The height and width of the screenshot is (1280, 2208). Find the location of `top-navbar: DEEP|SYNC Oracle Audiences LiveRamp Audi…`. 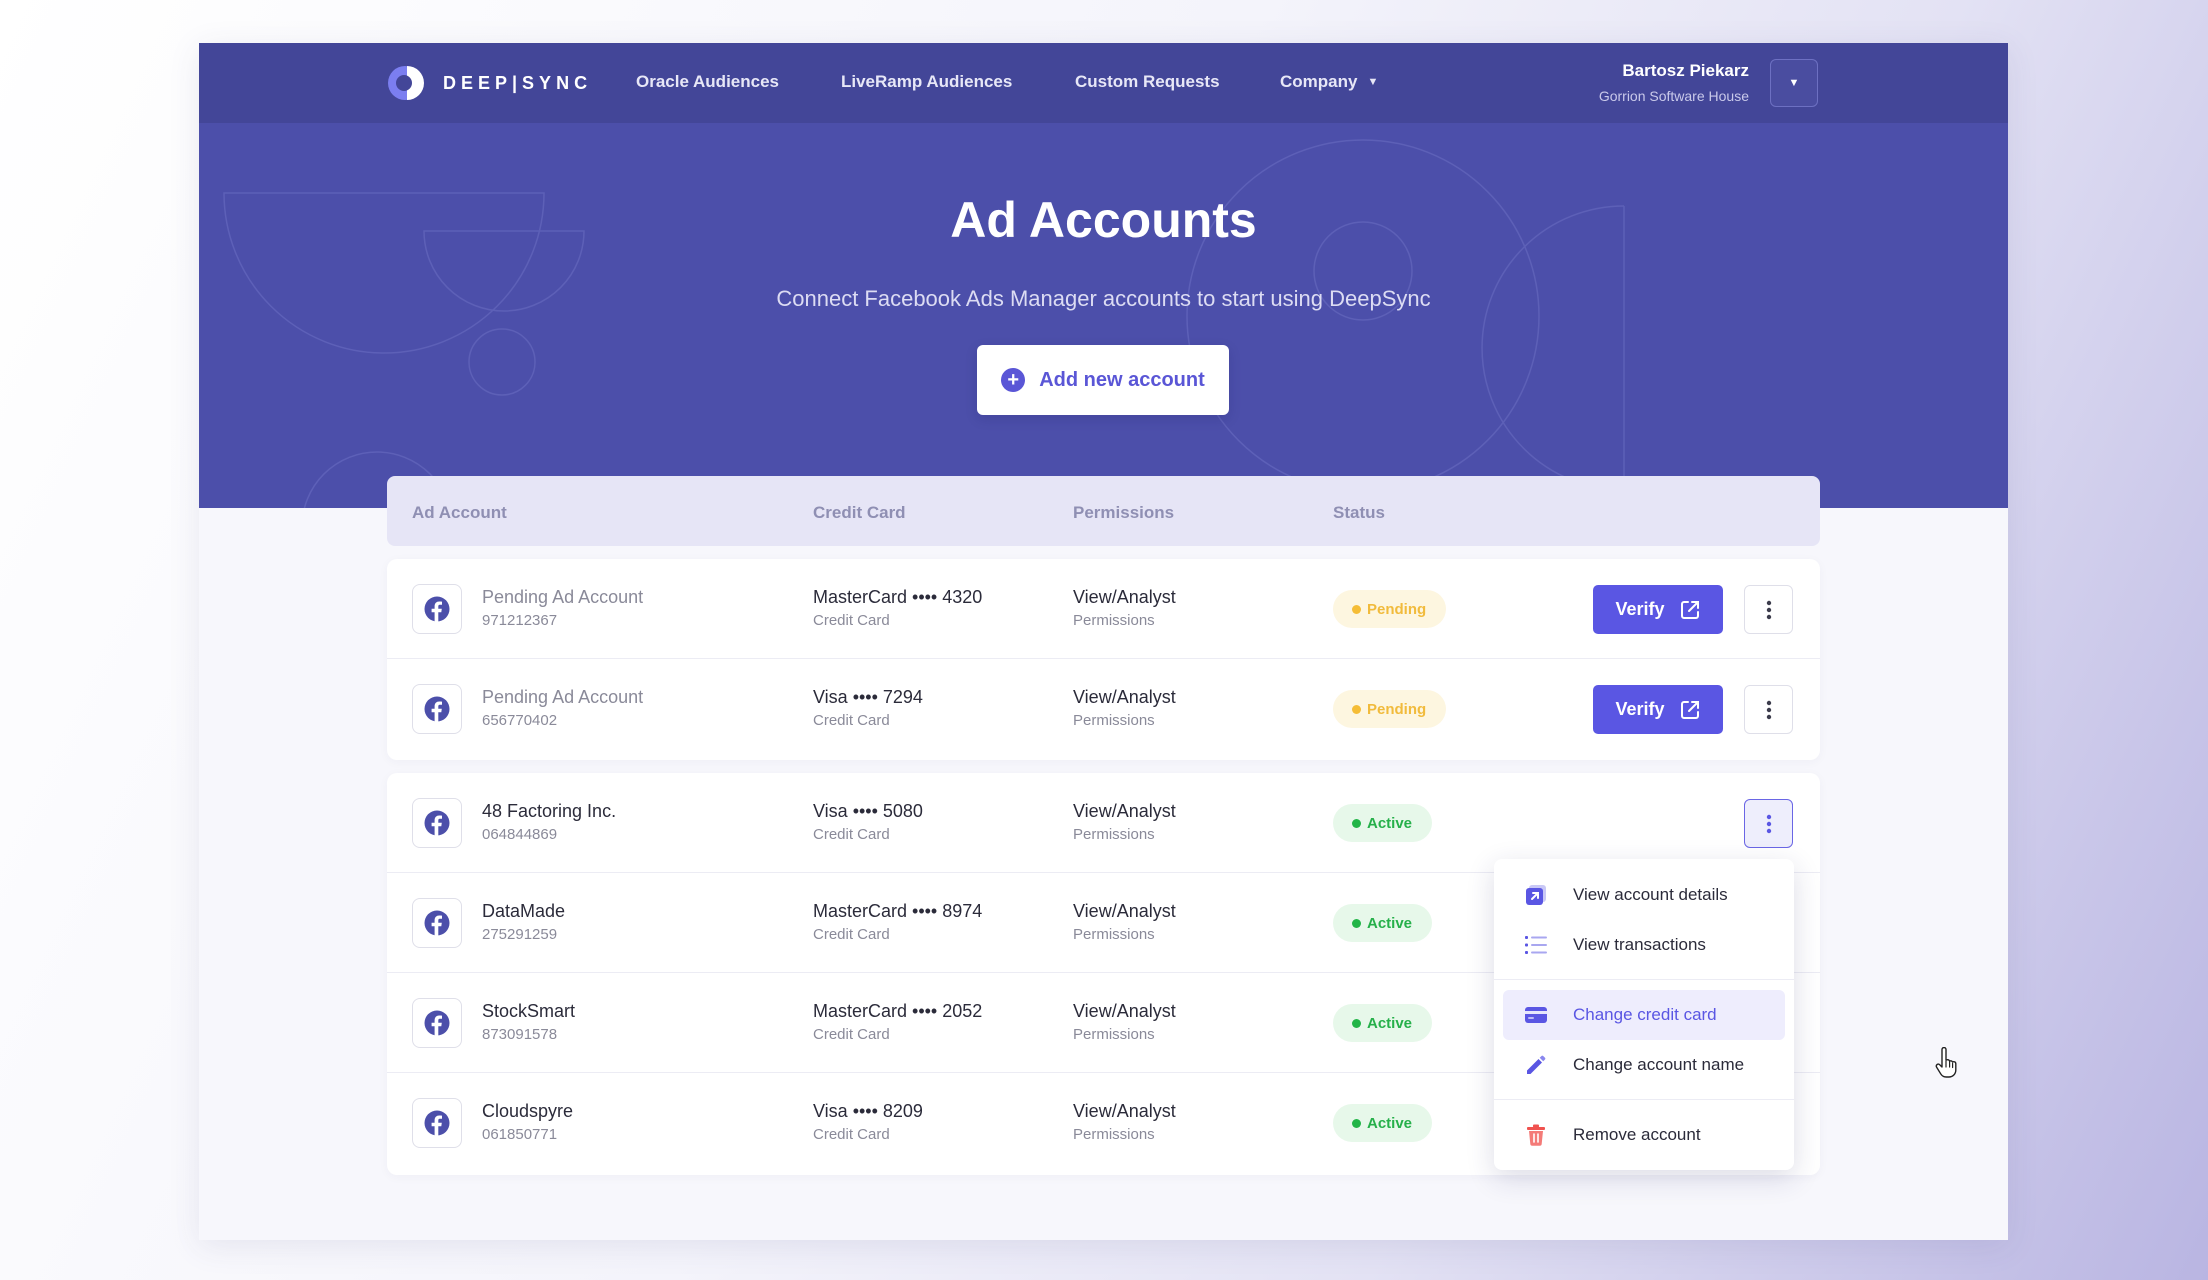

top-navbar: DEEP|SYNC Oracle Audiences LiveRamp Audi… is located at coordinates (1103, 83).